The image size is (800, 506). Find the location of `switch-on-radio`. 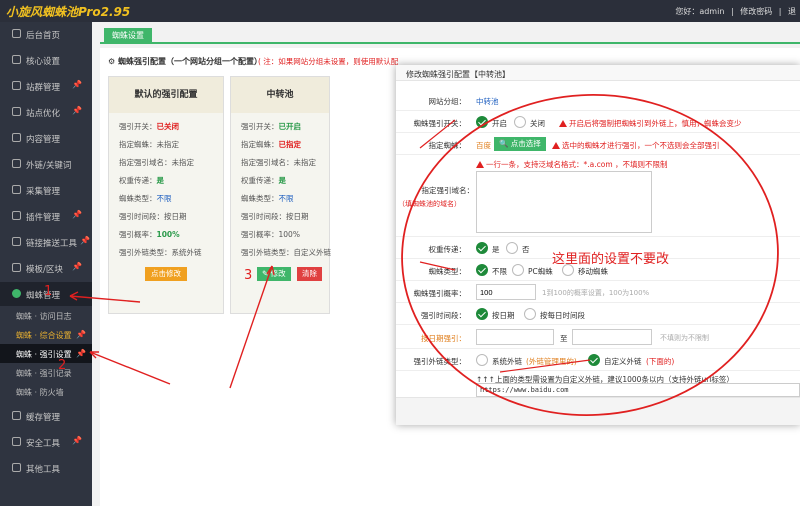

switch-on-radio is located at coordinates (482, 122).